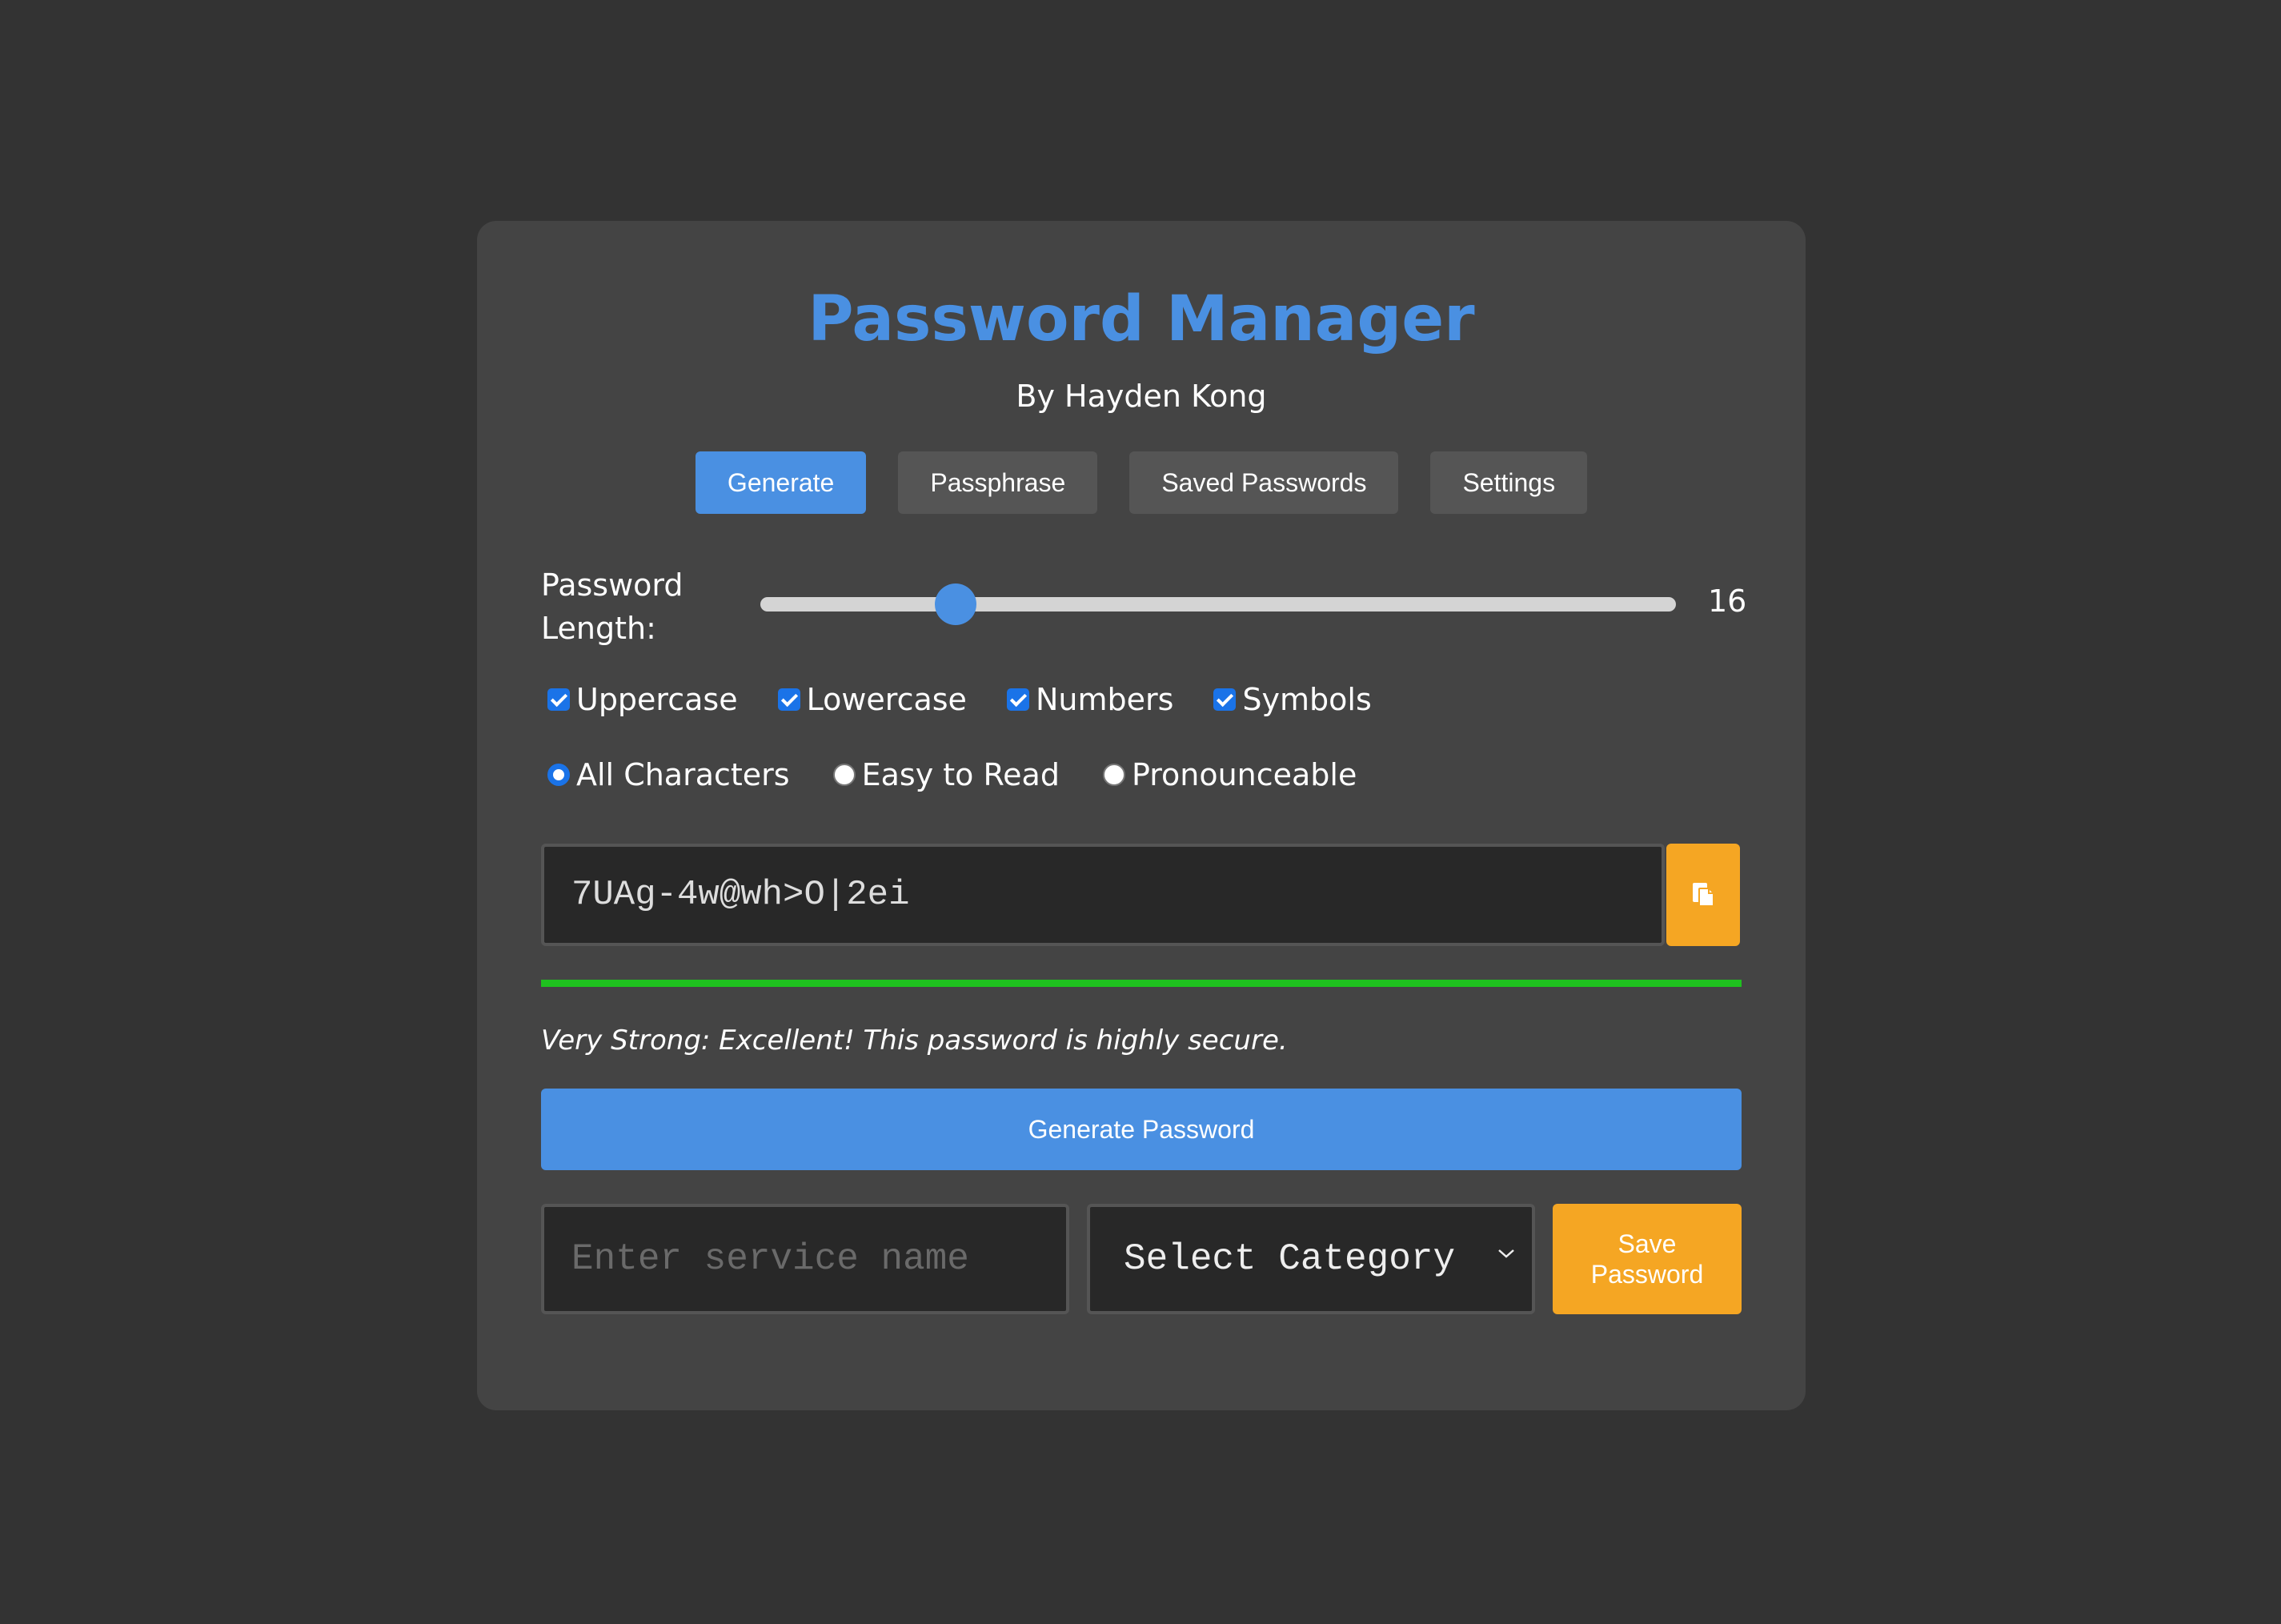 This screenshot has width=2281, height=1624. What do you see at coordinates (1218, 604) in the screenshot?
I see `password-length-slider` at bounding box center [1218, 604].